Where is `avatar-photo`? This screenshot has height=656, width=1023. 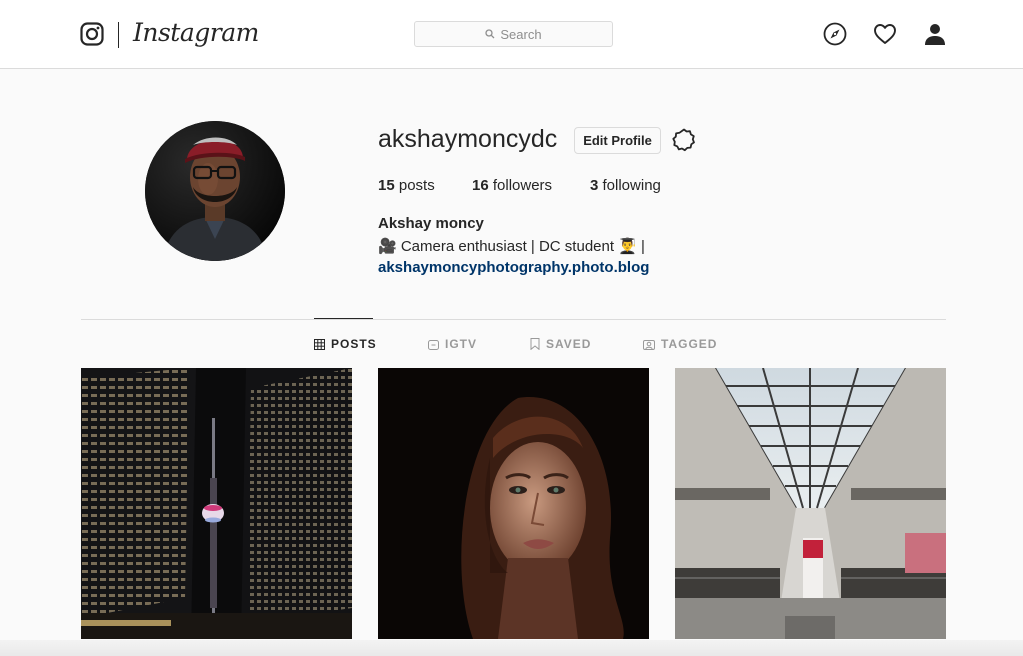 avatar-photo is located at coordinates (215, 191).